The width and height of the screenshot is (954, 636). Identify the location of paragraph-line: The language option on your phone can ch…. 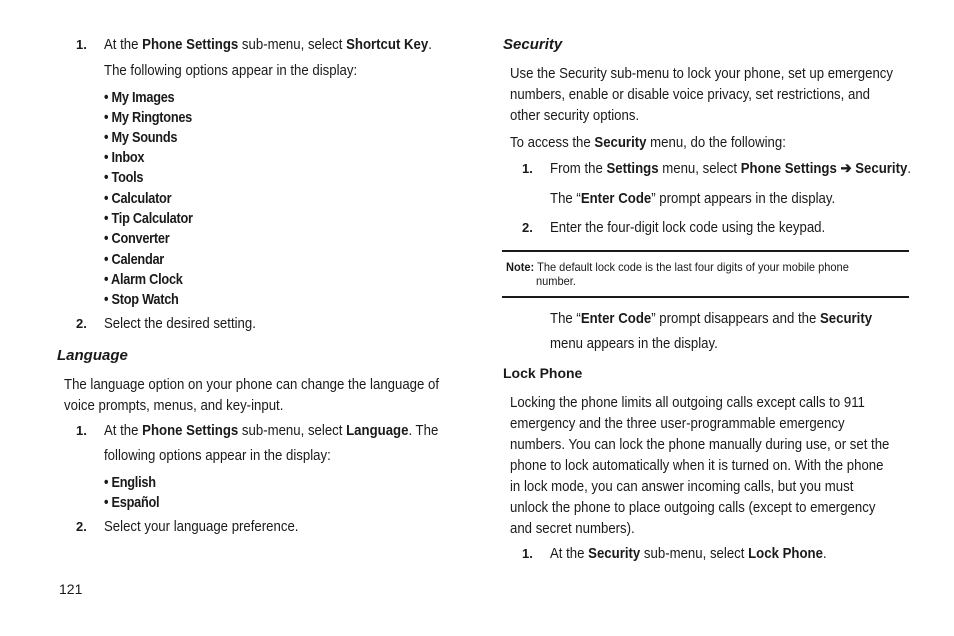
(252, 384).